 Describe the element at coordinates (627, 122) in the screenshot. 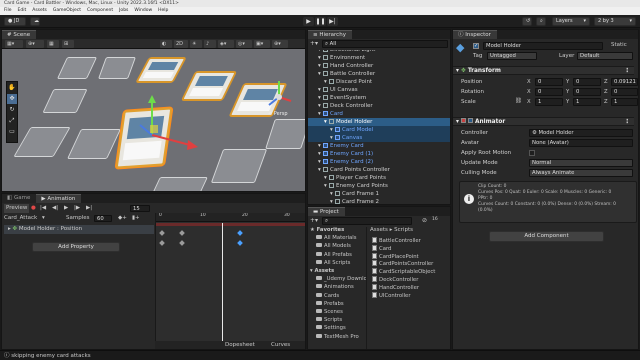

I see `component-menu-icon: ⋮` at that location.